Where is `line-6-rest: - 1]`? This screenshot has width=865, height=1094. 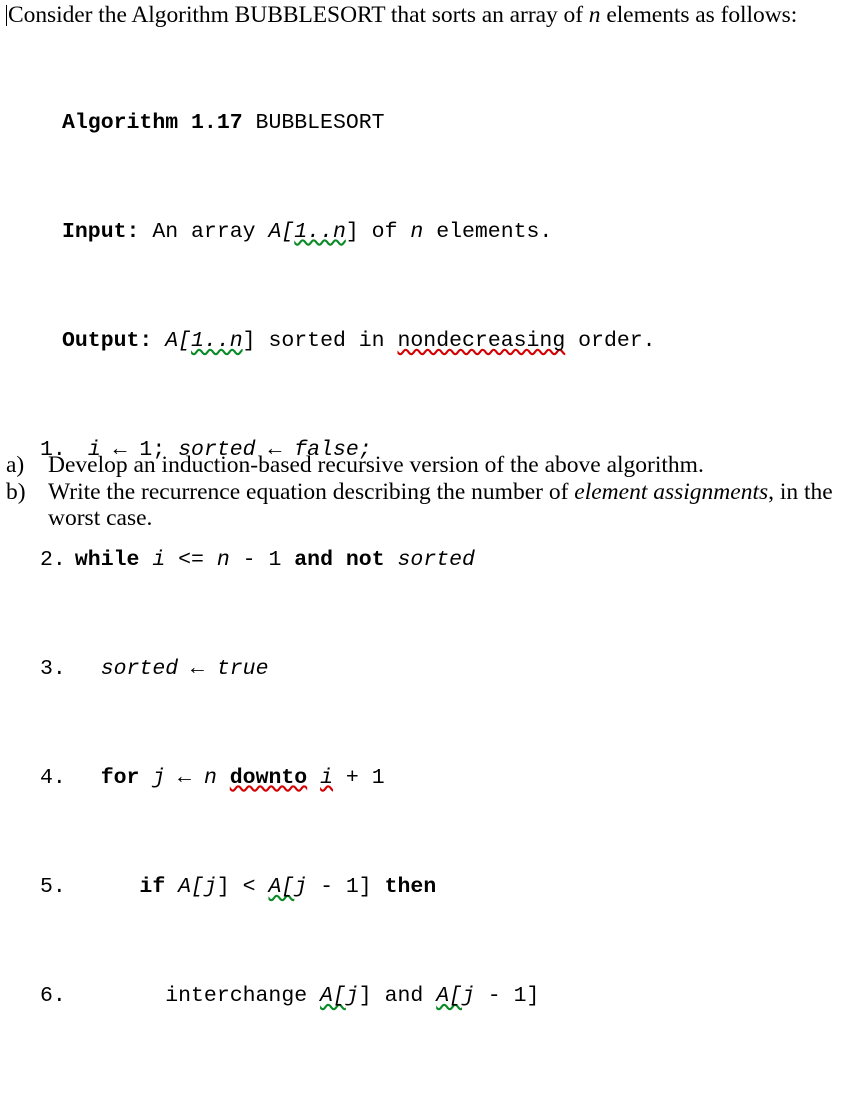
line-6-rest: - 1] is located at coordinates (507, 996).